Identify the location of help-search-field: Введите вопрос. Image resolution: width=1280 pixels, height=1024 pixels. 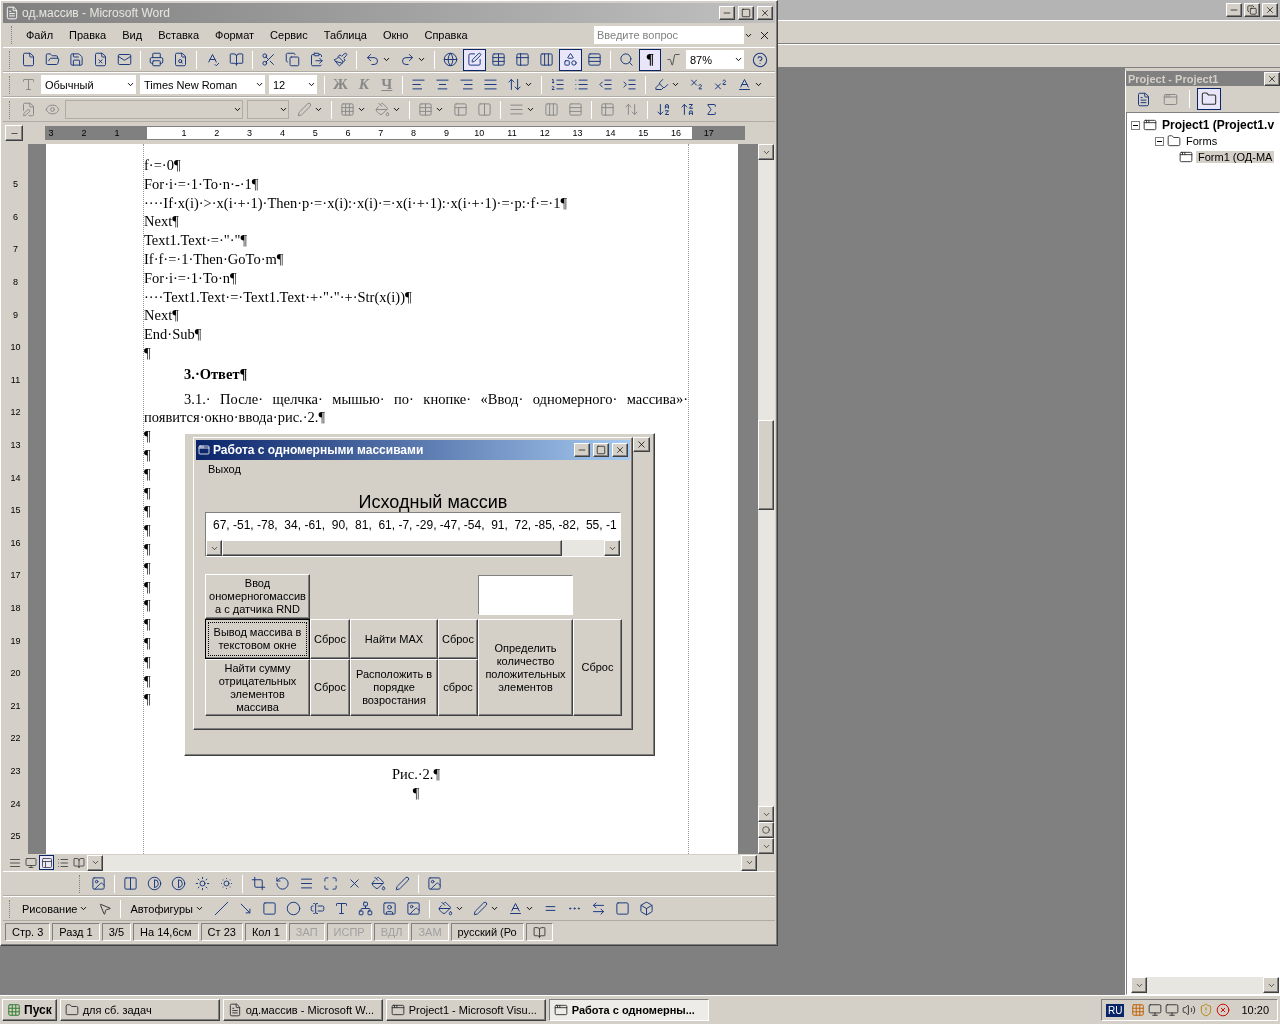
(669, 35).